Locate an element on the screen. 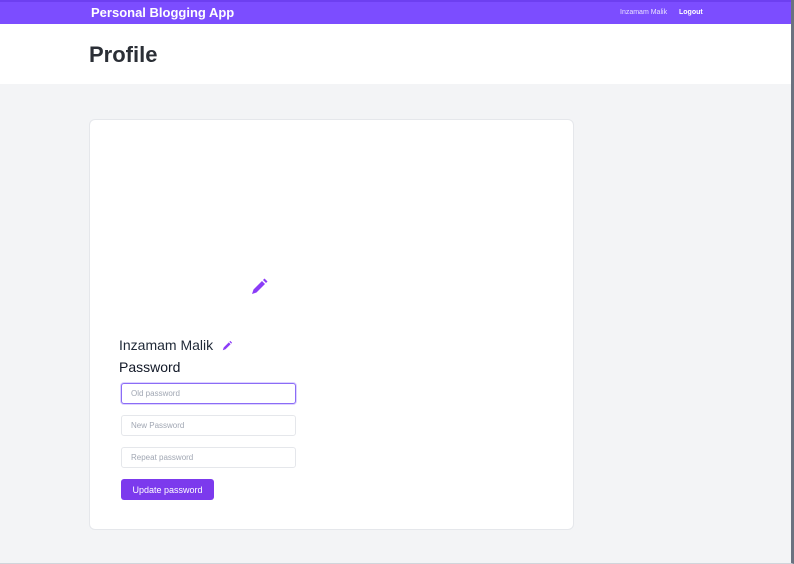  nav-user-name: Inzamam Malik is located at coordinates (643, 12).